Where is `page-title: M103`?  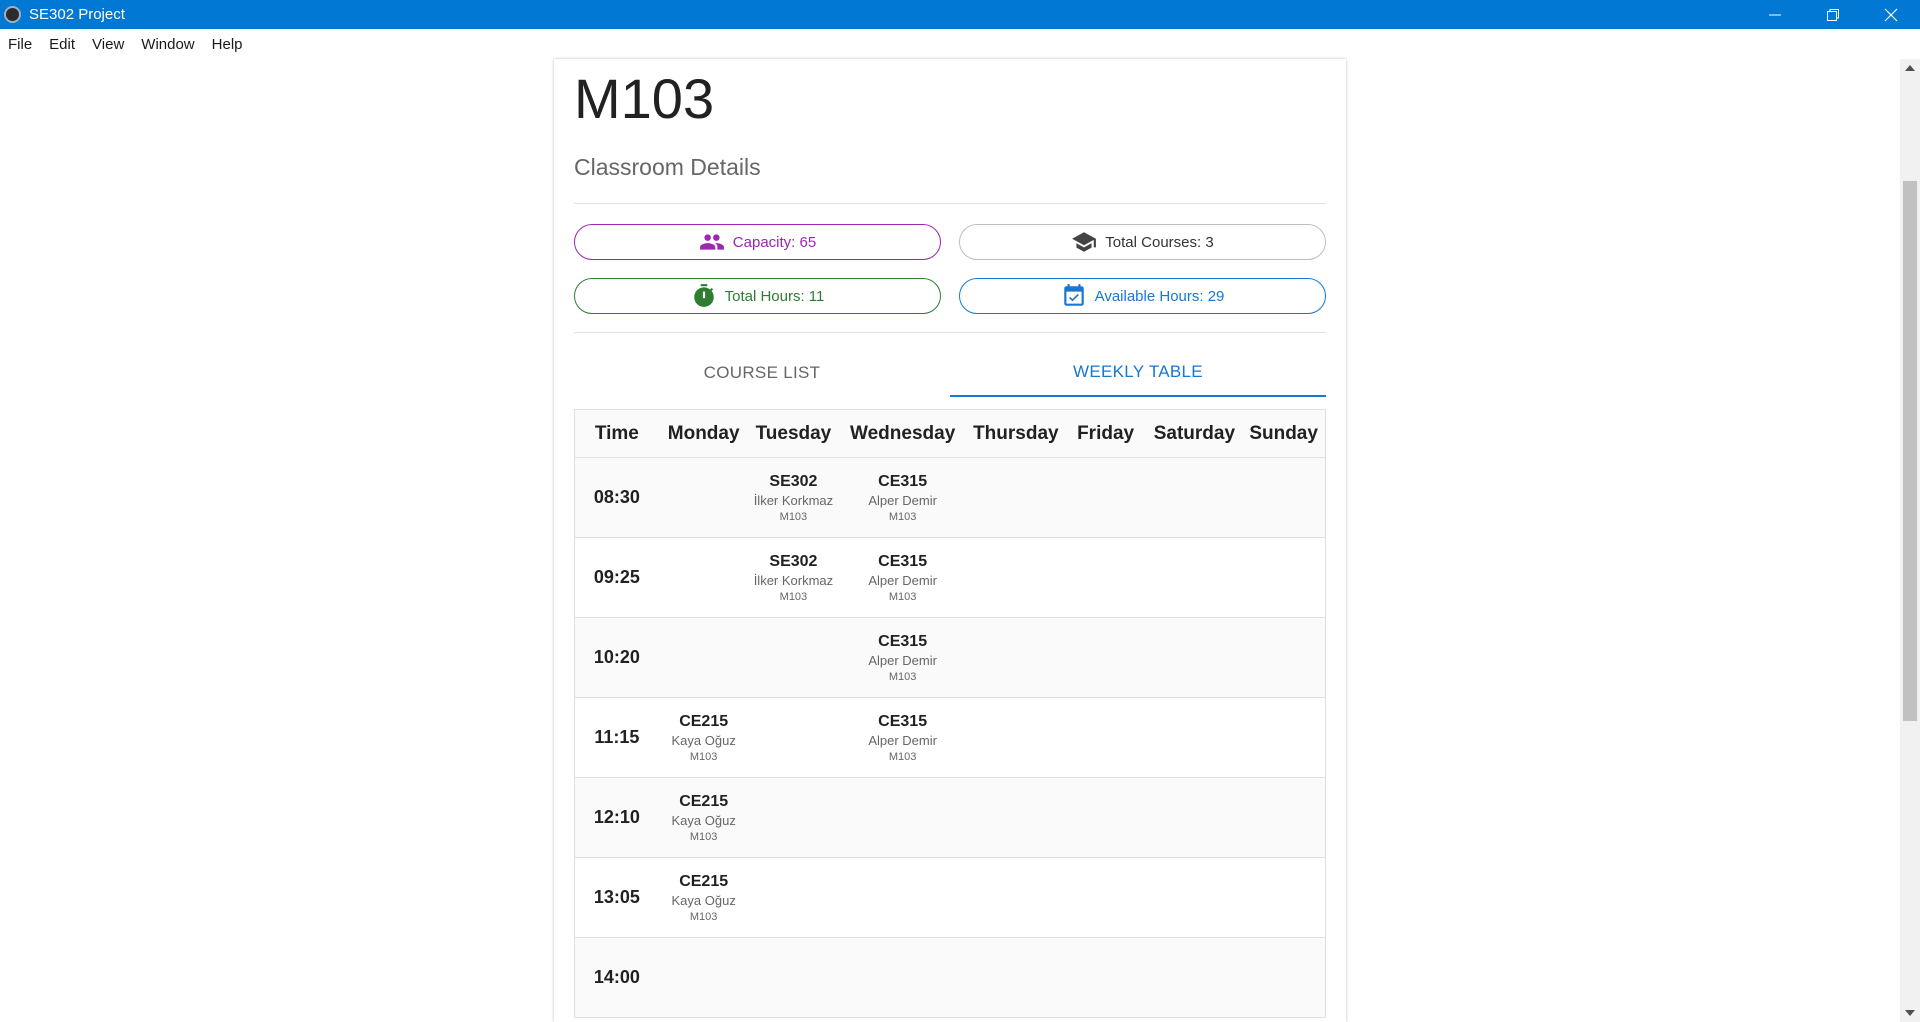 page-title: M103 is located at coordinates (644, 98).